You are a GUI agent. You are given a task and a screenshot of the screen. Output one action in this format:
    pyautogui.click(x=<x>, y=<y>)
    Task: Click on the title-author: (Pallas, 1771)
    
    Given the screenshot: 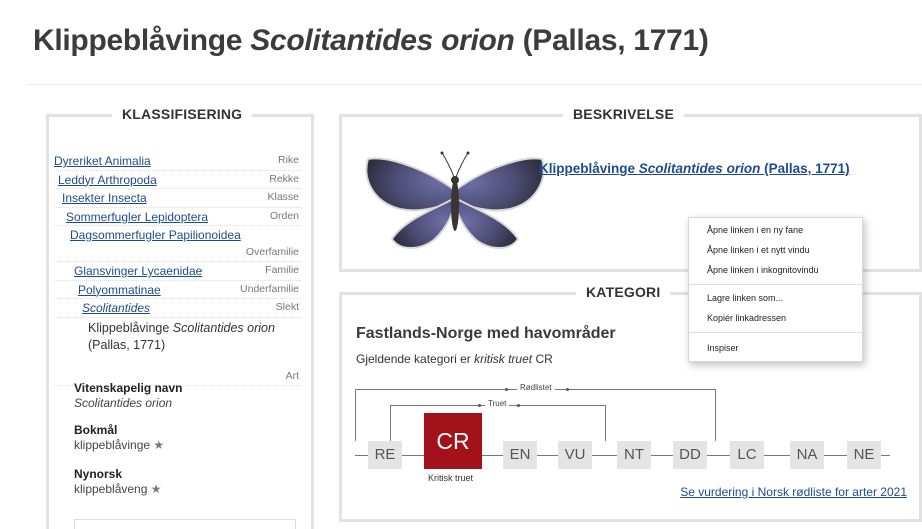 What is the action you would take?
    pyautogui.click(x=615, y=40)
    